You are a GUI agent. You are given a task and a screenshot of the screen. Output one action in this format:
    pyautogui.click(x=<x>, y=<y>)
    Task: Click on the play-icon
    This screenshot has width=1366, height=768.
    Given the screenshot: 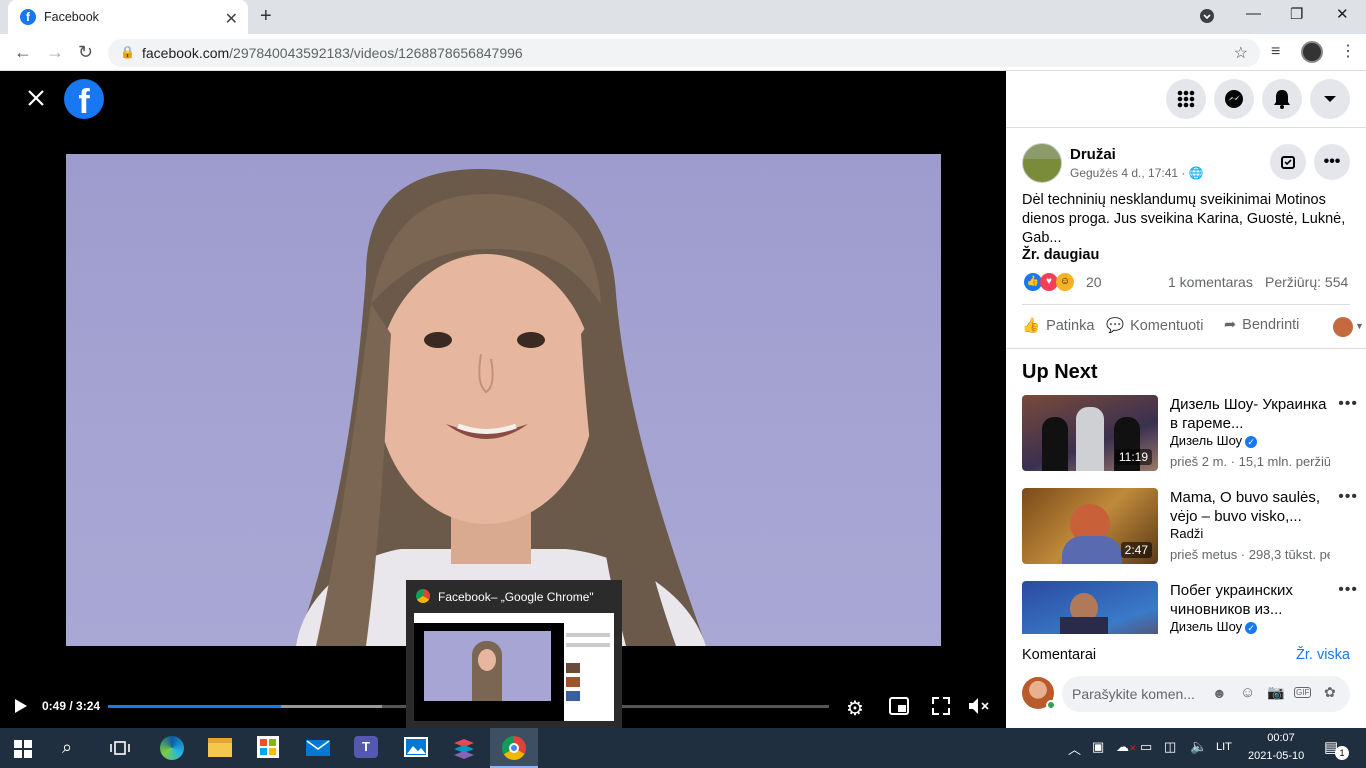 What is the action you would take?
    pyautogui.click(x=21, y=708)
    